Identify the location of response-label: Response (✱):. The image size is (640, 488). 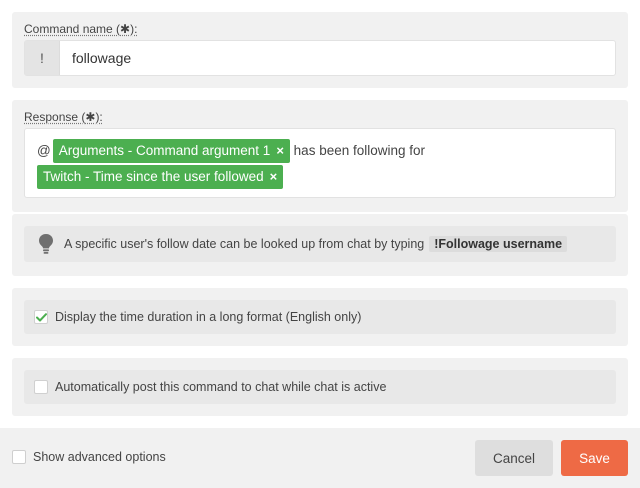
(63, 117).